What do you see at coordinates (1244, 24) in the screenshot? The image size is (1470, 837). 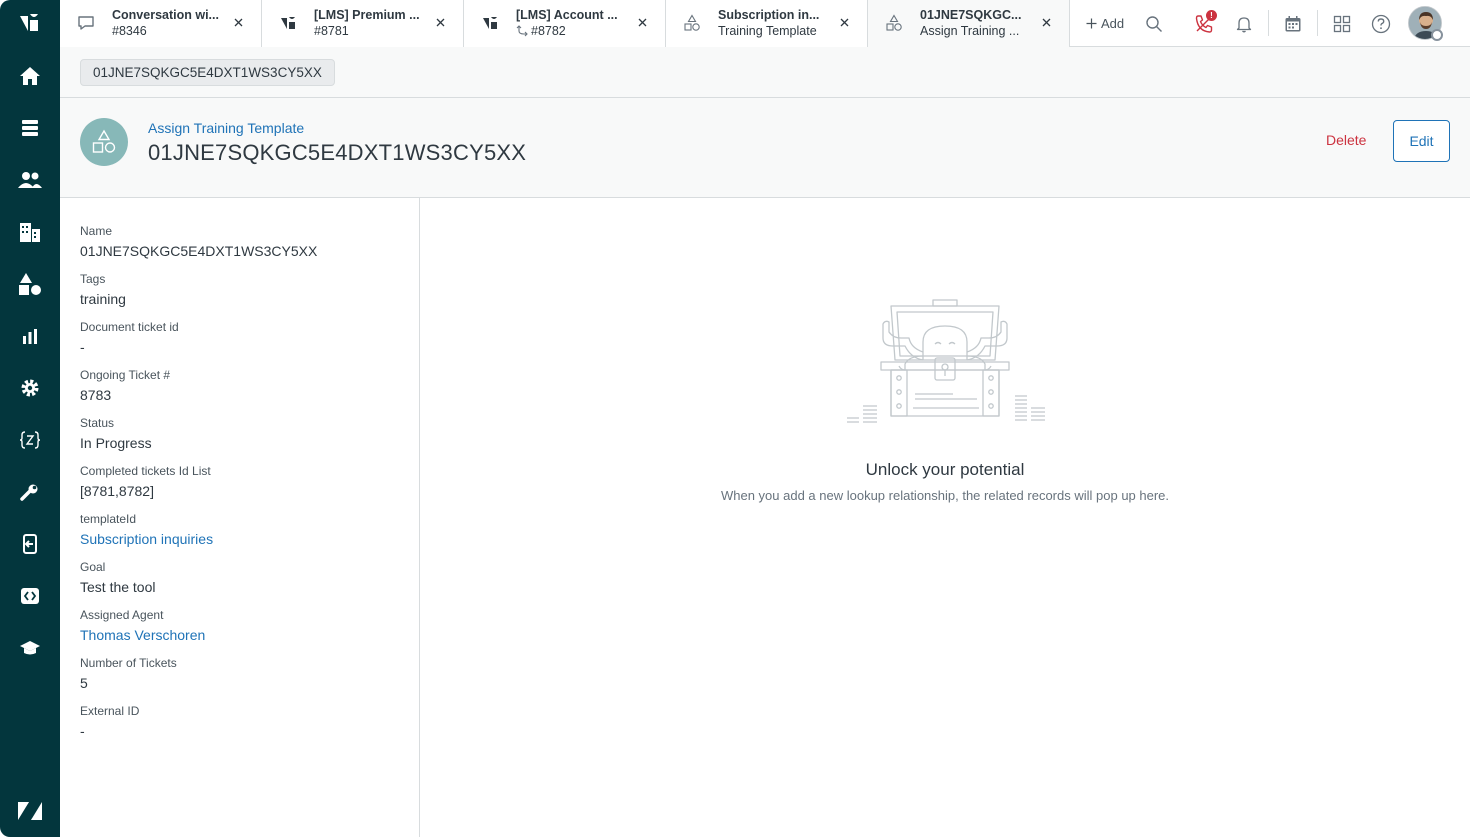 I see `bell-icon` at bounding box center [1244, 24].